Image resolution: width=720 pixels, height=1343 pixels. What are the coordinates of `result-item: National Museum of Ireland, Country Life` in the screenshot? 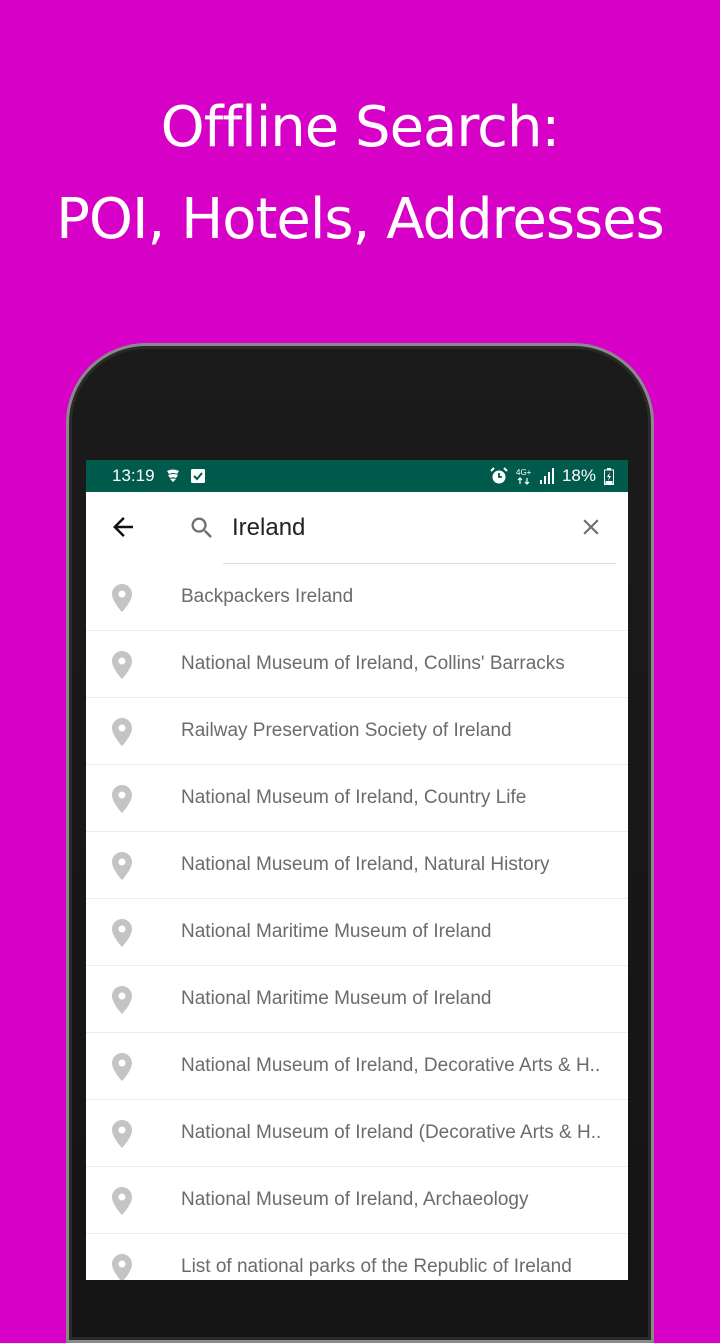 It's located at (357, 798).